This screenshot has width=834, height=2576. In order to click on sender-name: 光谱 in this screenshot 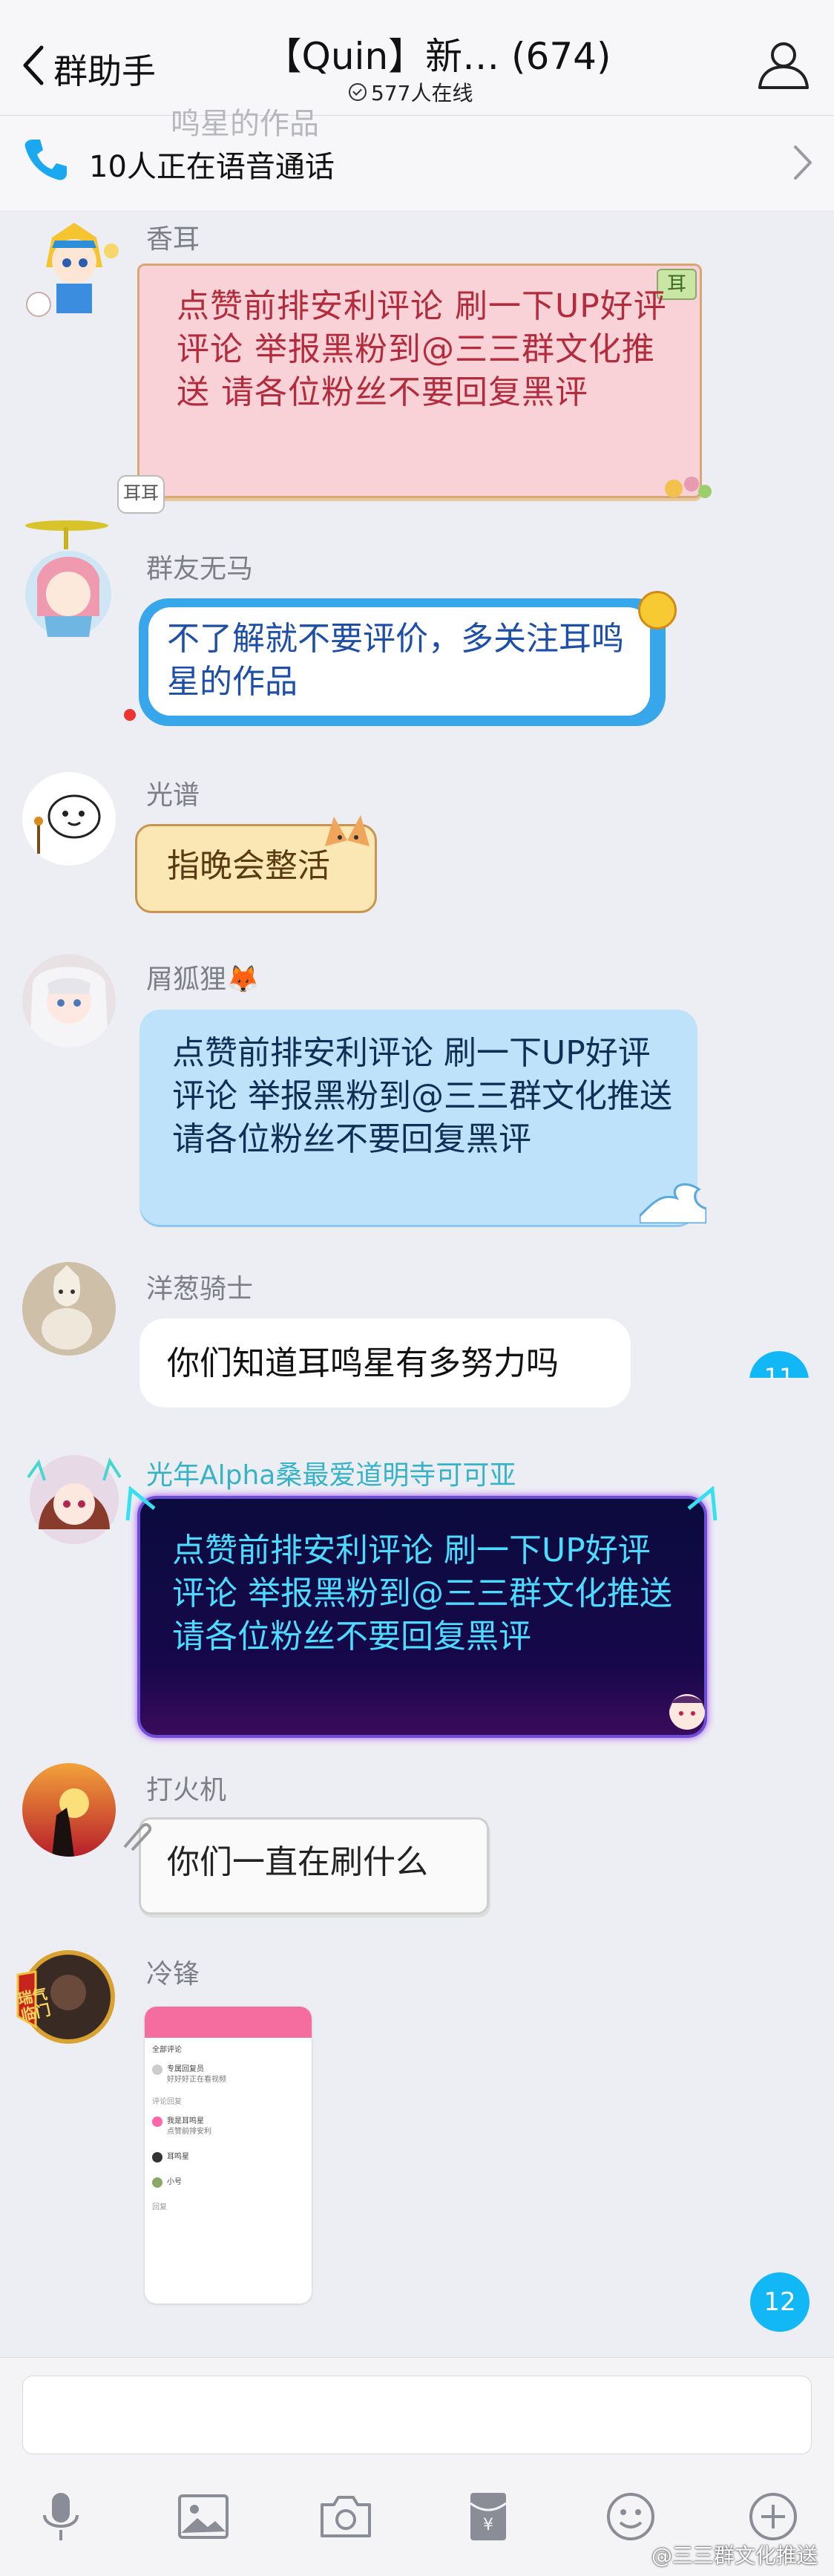, I will do `click(173, 795)`.